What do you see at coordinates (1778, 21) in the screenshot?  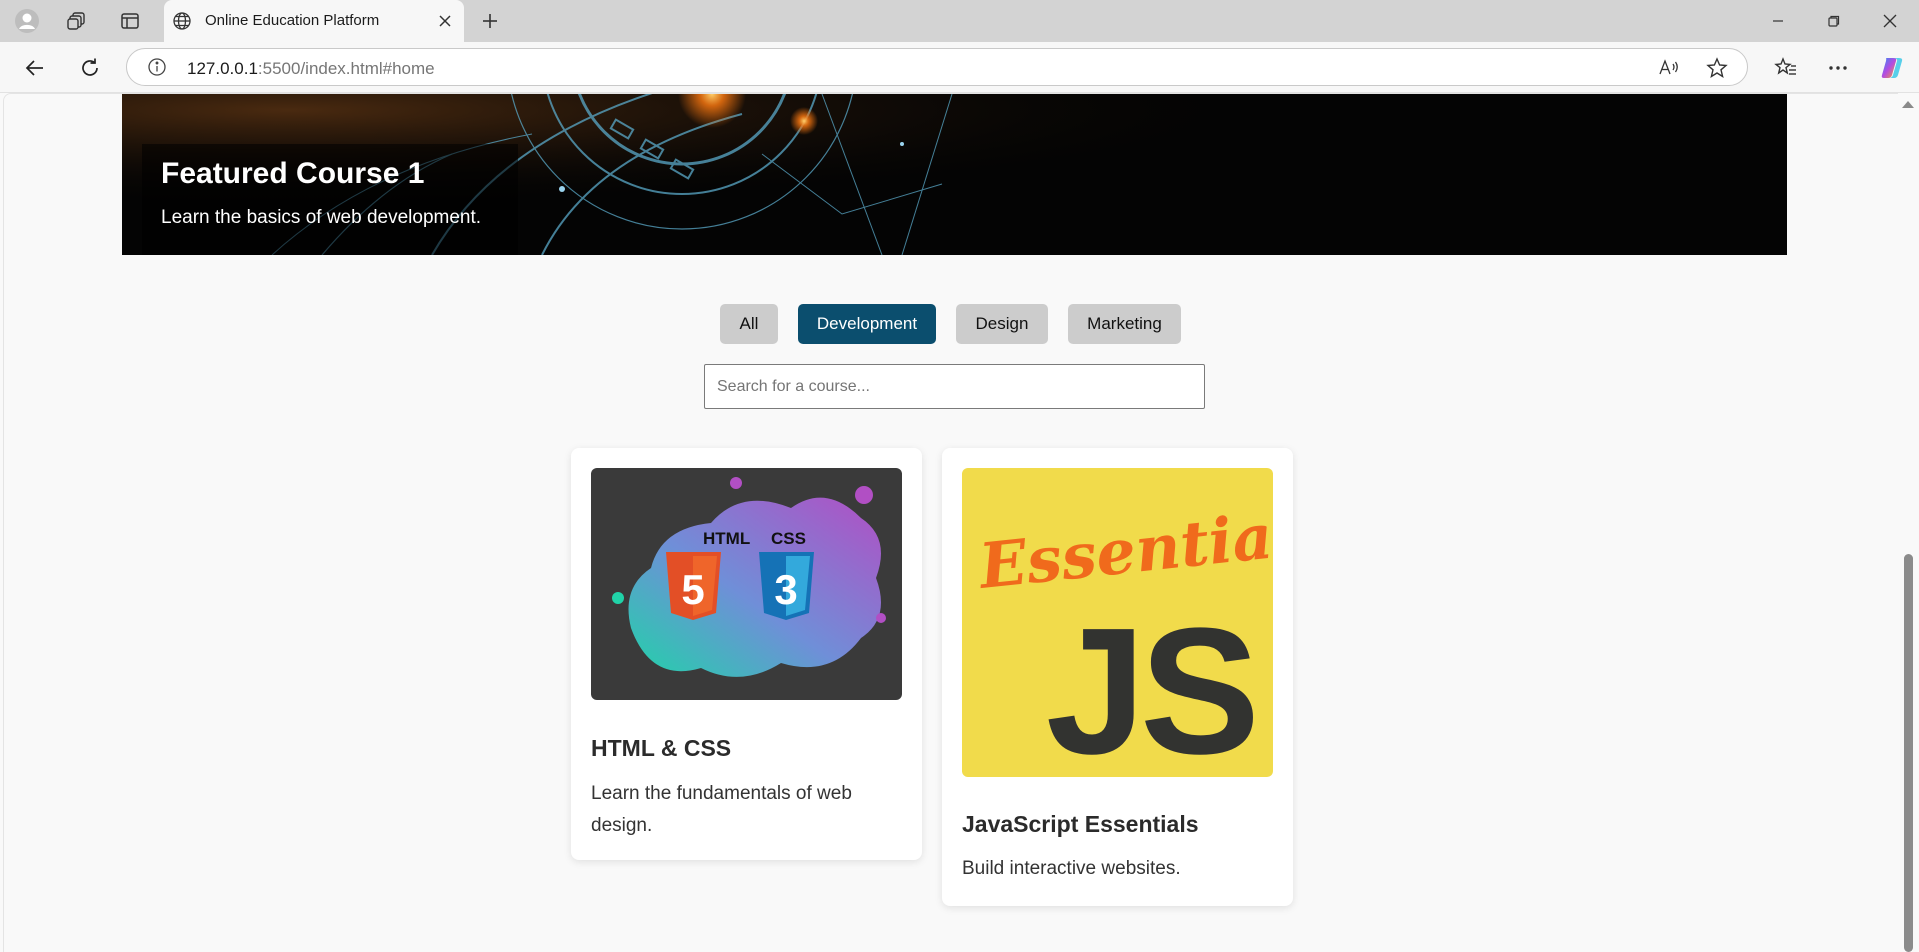 I see `minimize-icon` at bounding box center [1778, 21].